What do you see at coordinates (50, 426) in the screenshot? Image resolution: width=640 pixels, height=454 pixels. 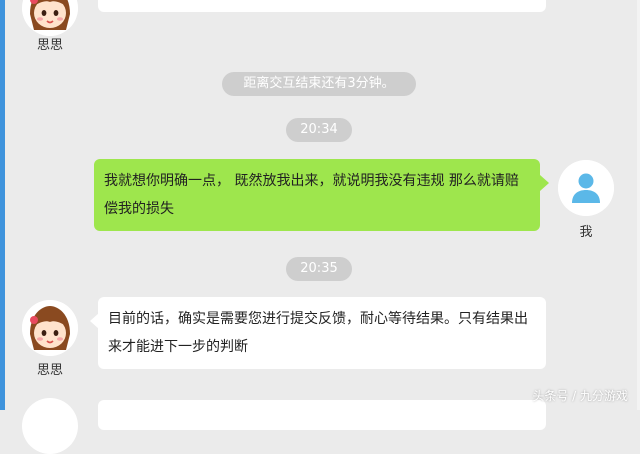 I see `contact-avatar-bottom` at bounding box center [50, 426].